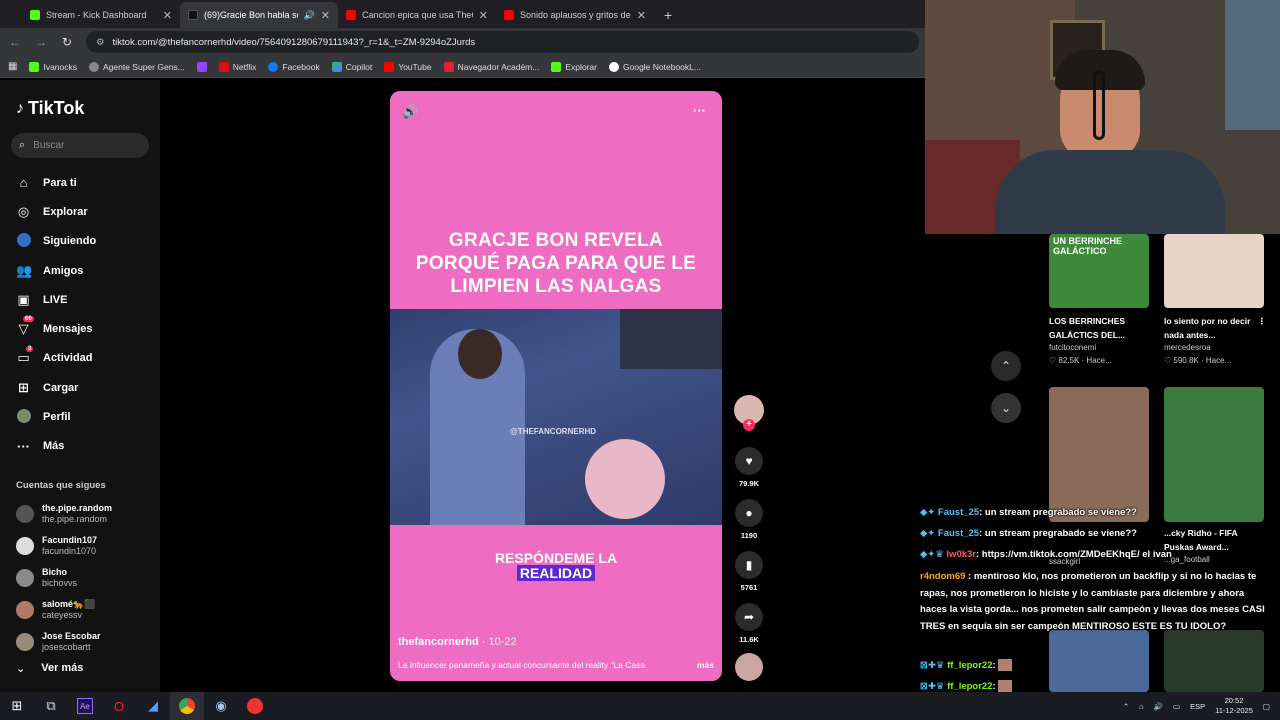 This screenshot has height=720, width=1280. I want to click on chevron-up-icon: ⌃, so click(1126, 706).